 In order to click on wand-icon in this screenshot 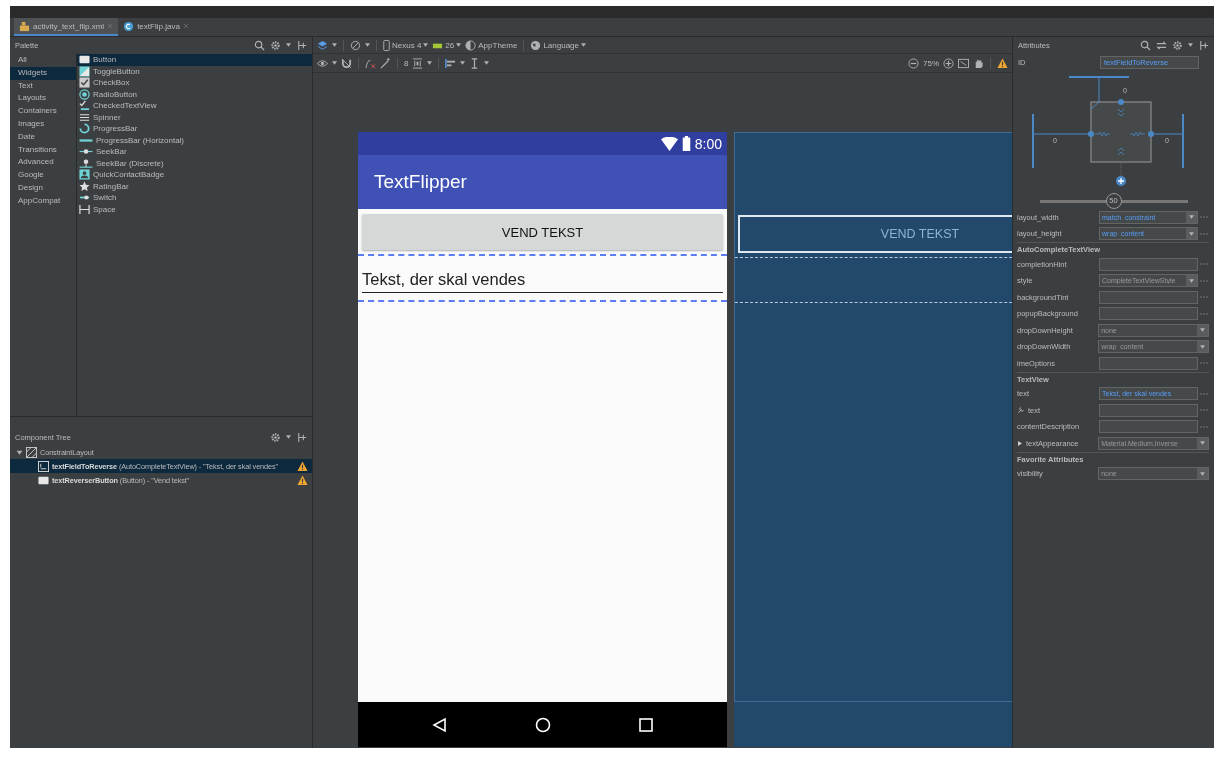, I will do `click(385, 63)`.